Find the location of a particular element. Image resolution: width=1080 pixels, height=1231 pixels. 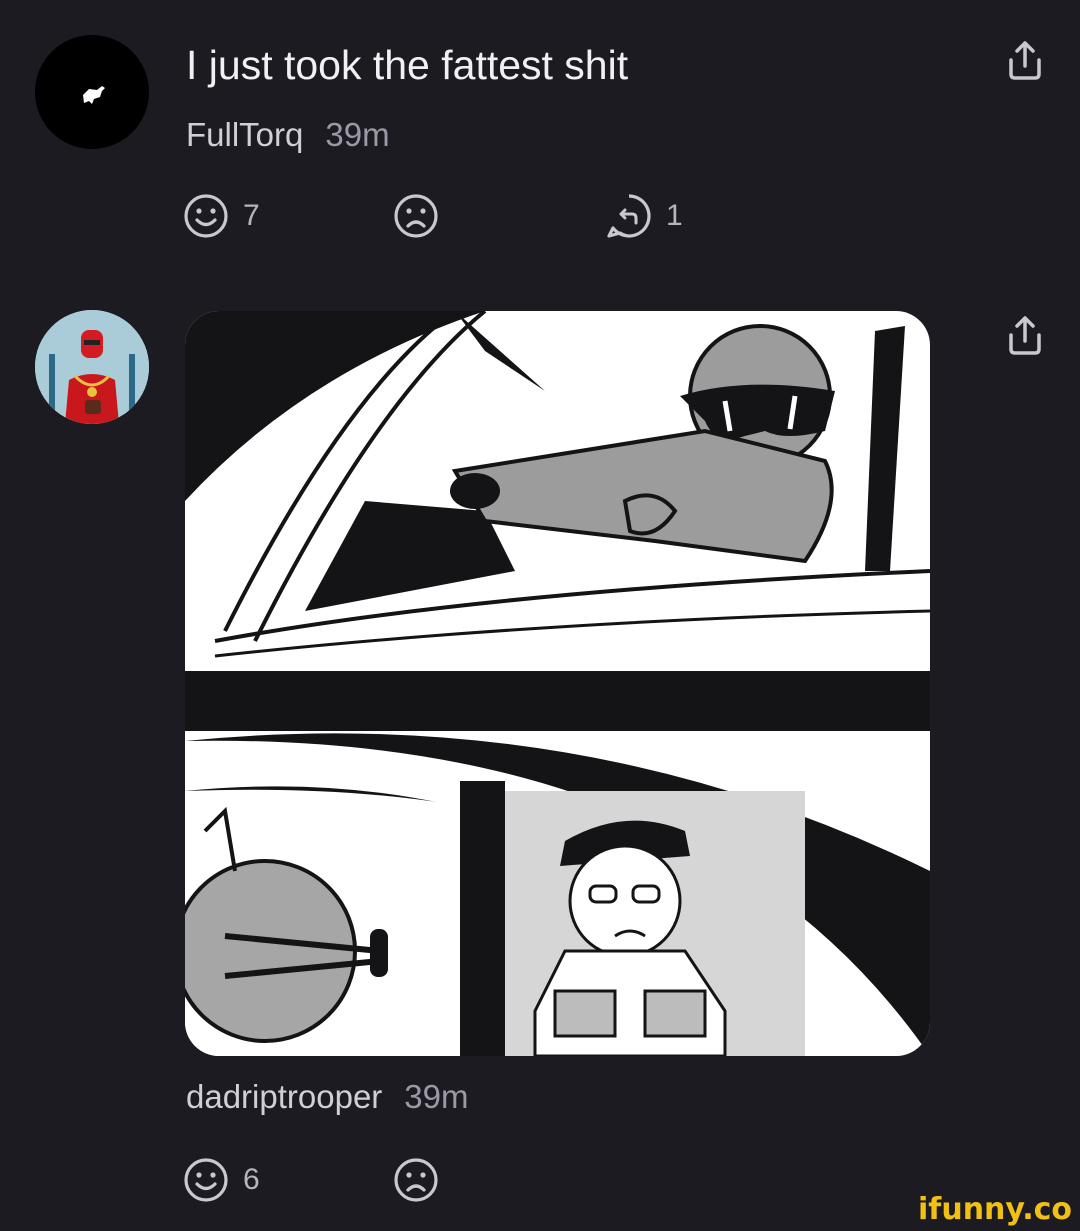

author-avatar is located at coordinates (92, 92).